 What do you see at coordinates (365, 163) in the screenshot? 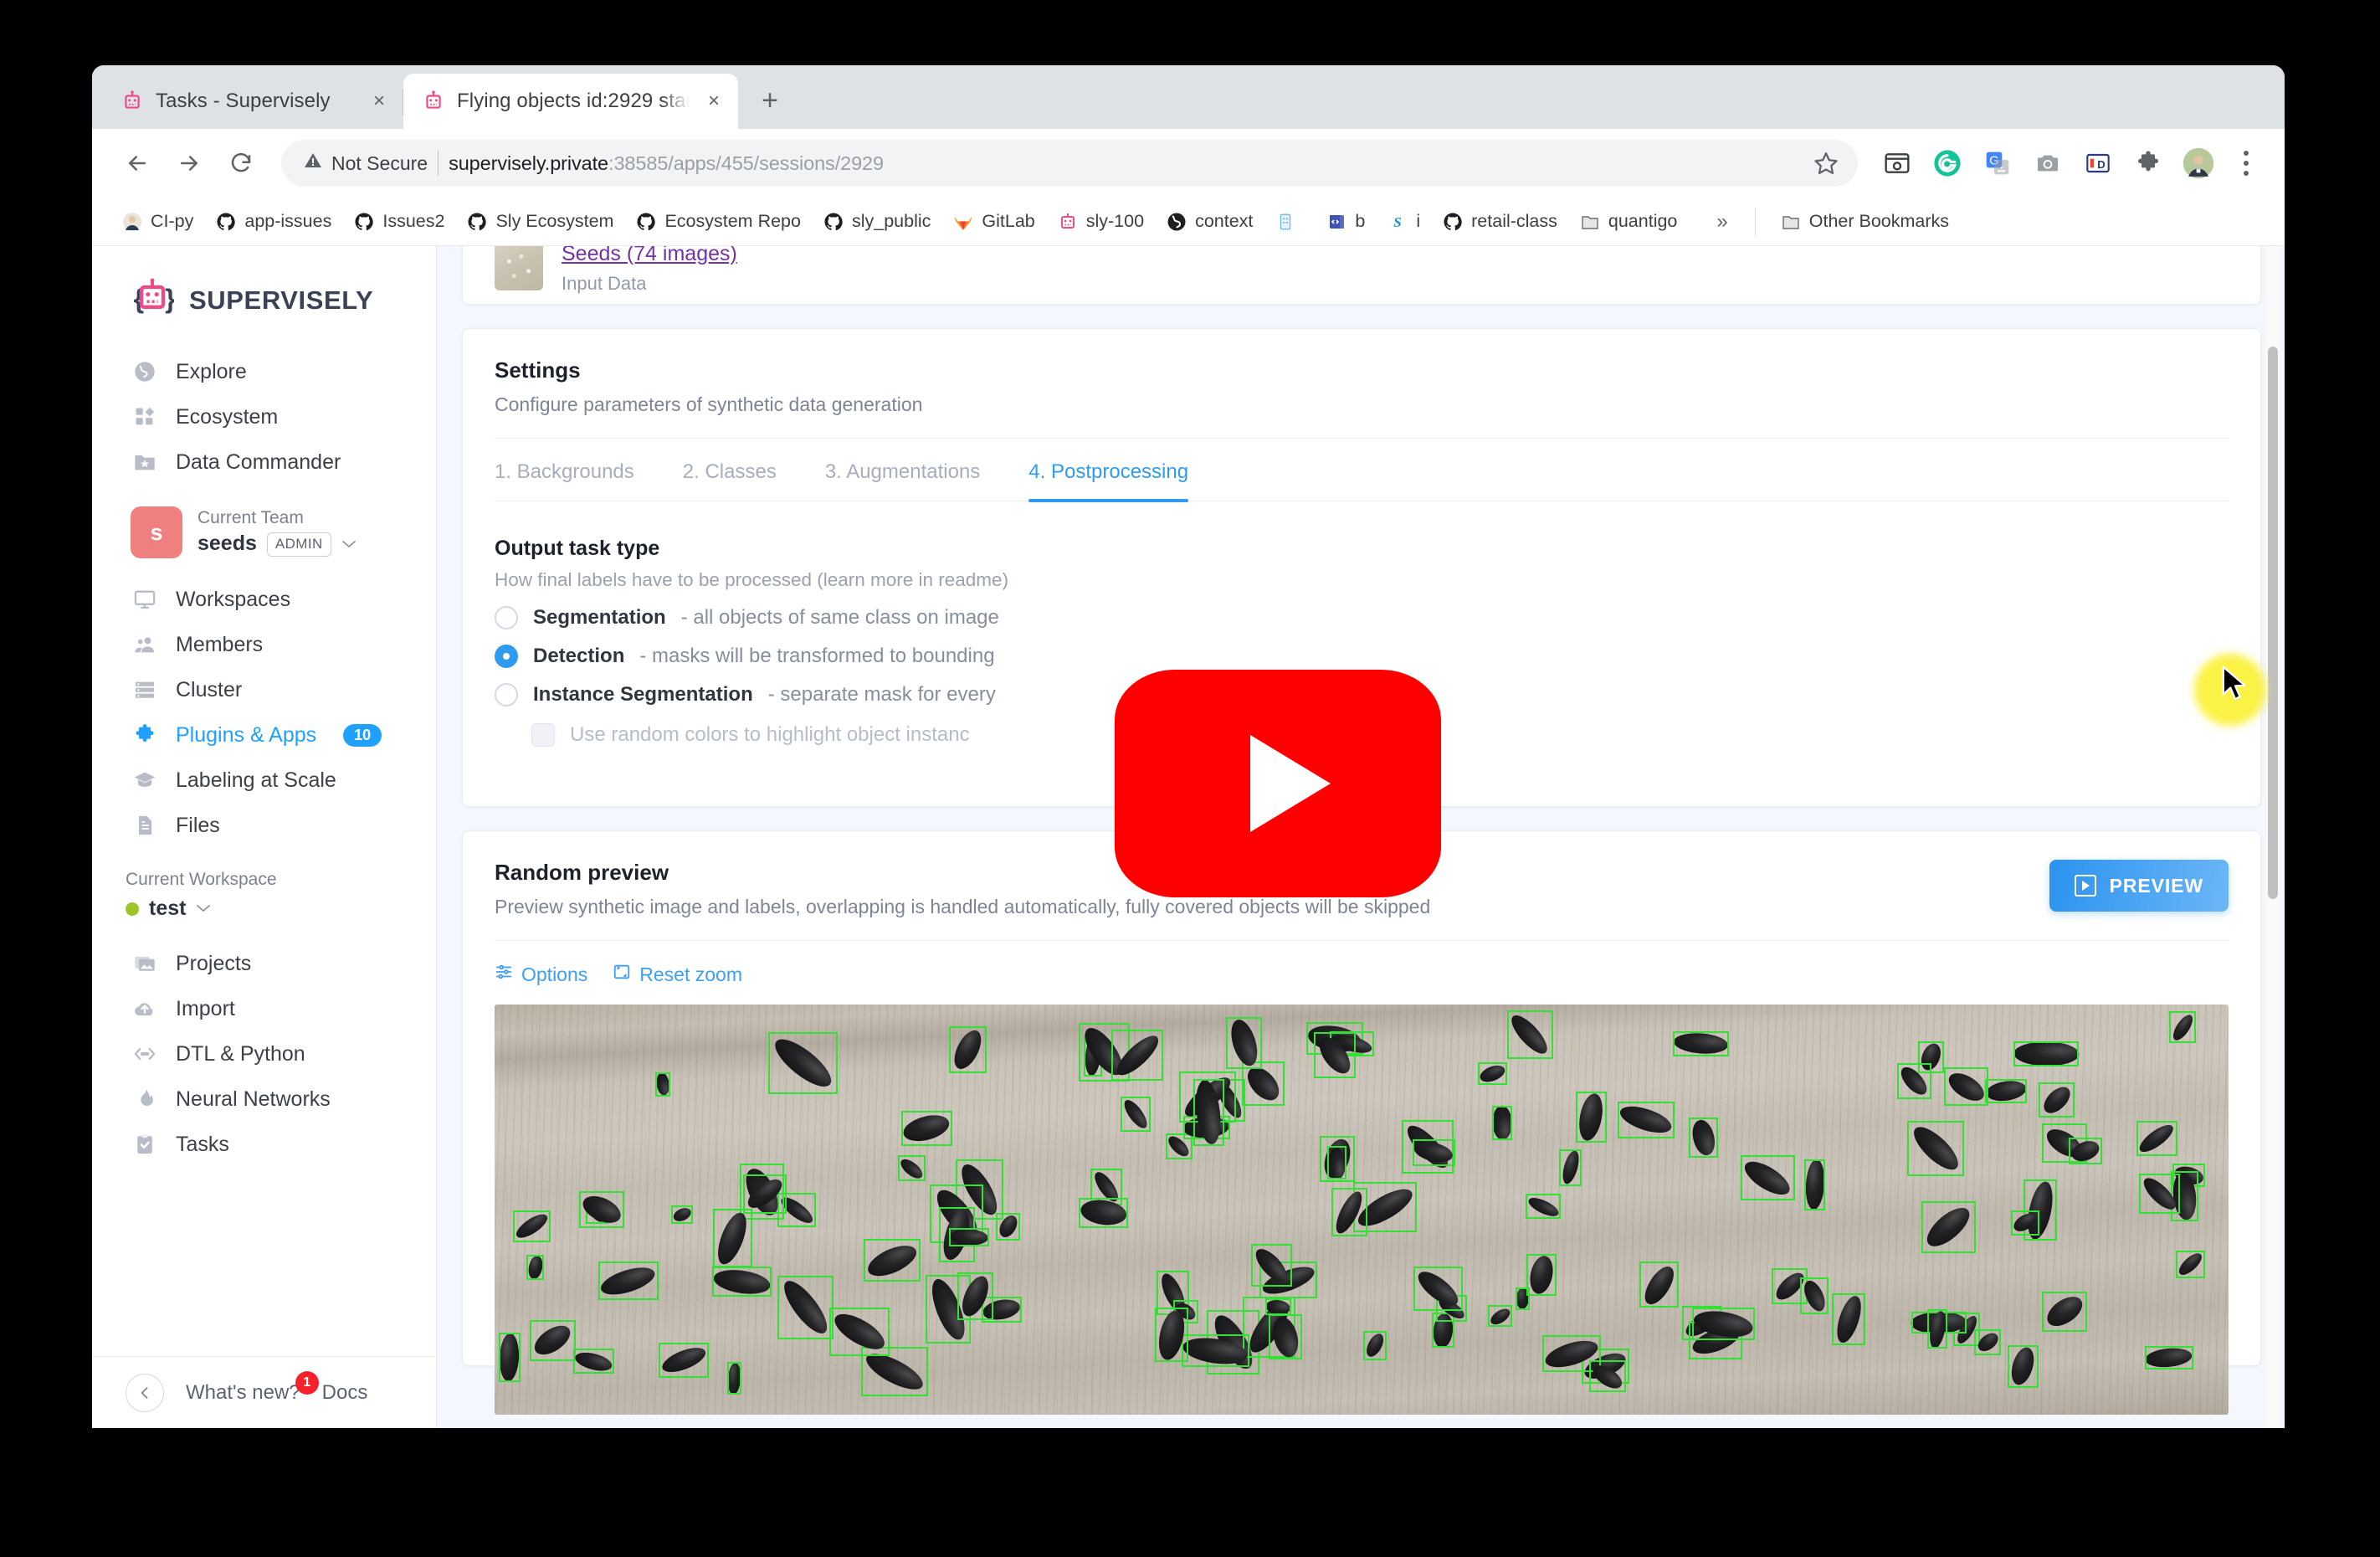
I see `not-secure-chip: Not Secure` at bounding box center [365, 163].